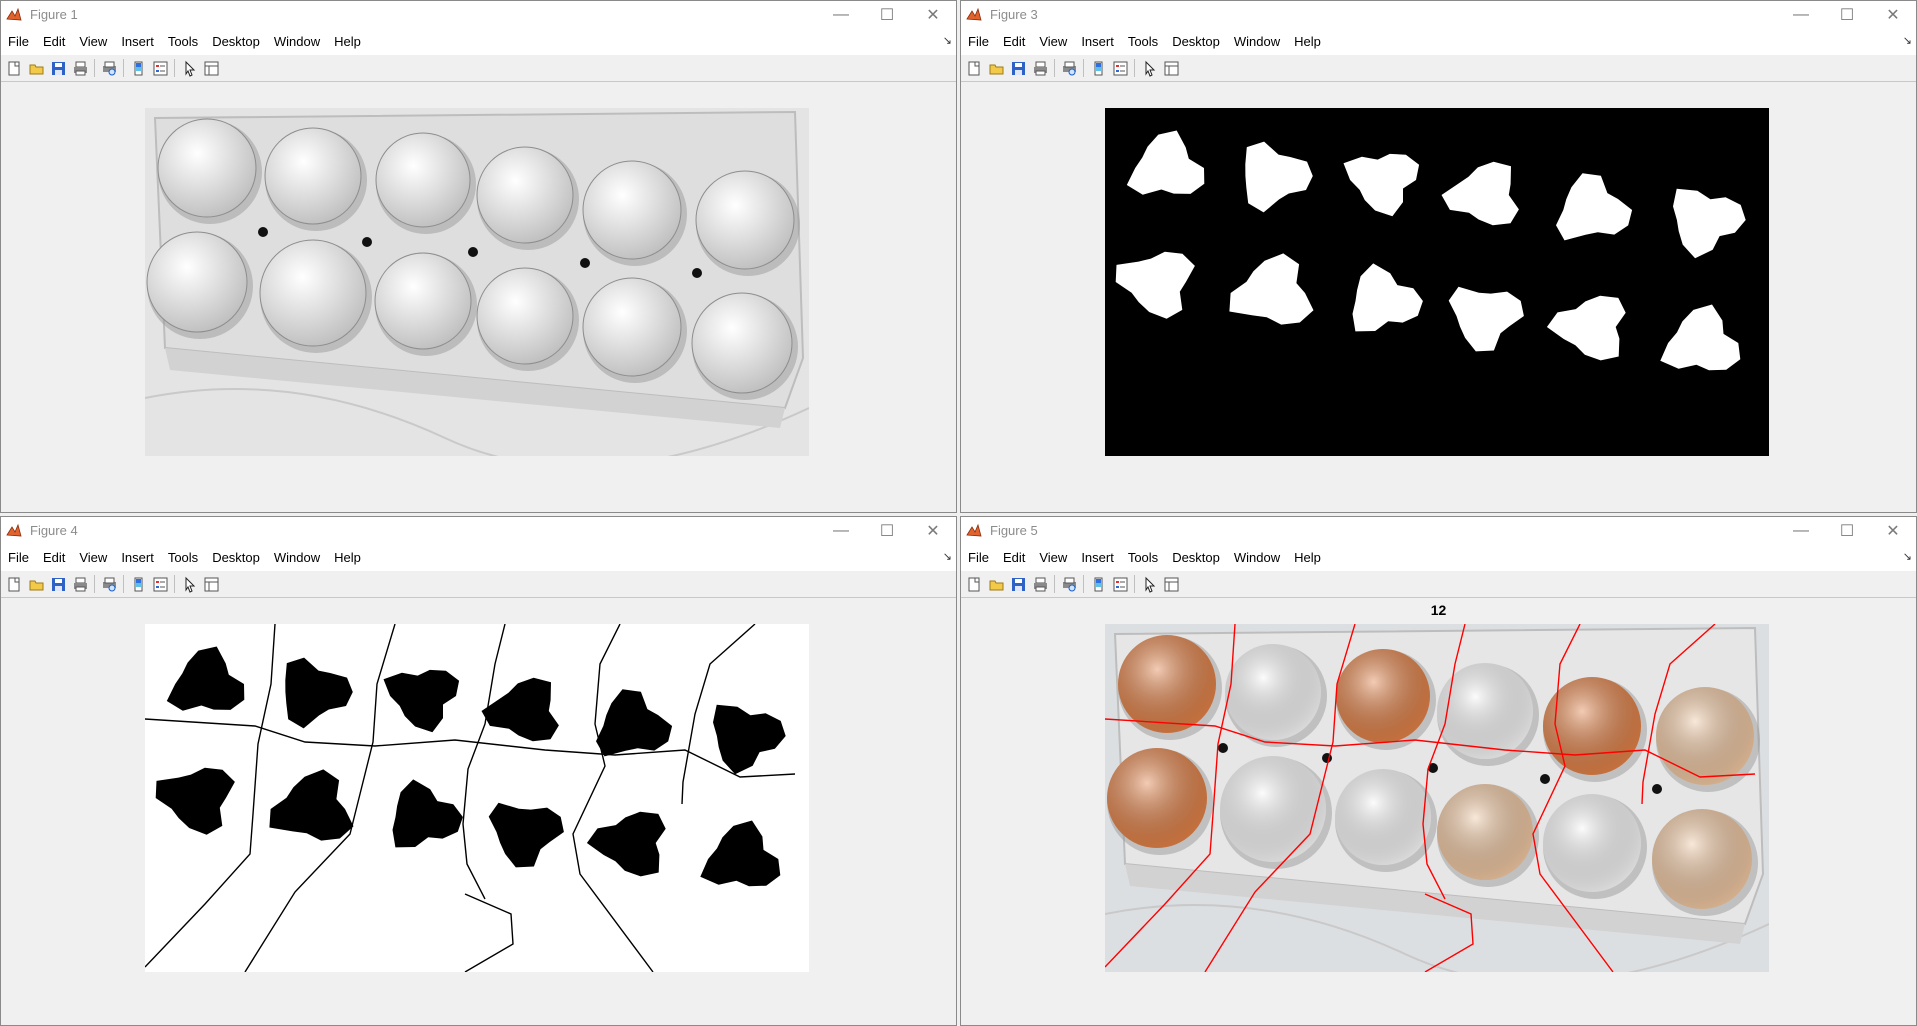 This screenshot has width=1917, height=1026. Describe the element at coordinates (1438, 68) in the screenshot. I see `figure-toolbar` at that location.